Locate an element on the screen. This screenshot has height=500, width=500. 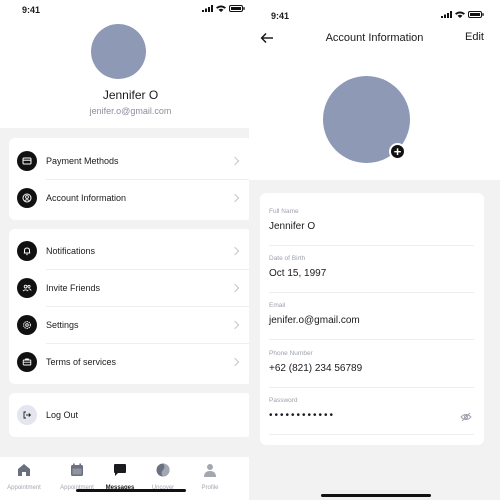
menu-item-label: Settings is located at coordinates (62, 325).